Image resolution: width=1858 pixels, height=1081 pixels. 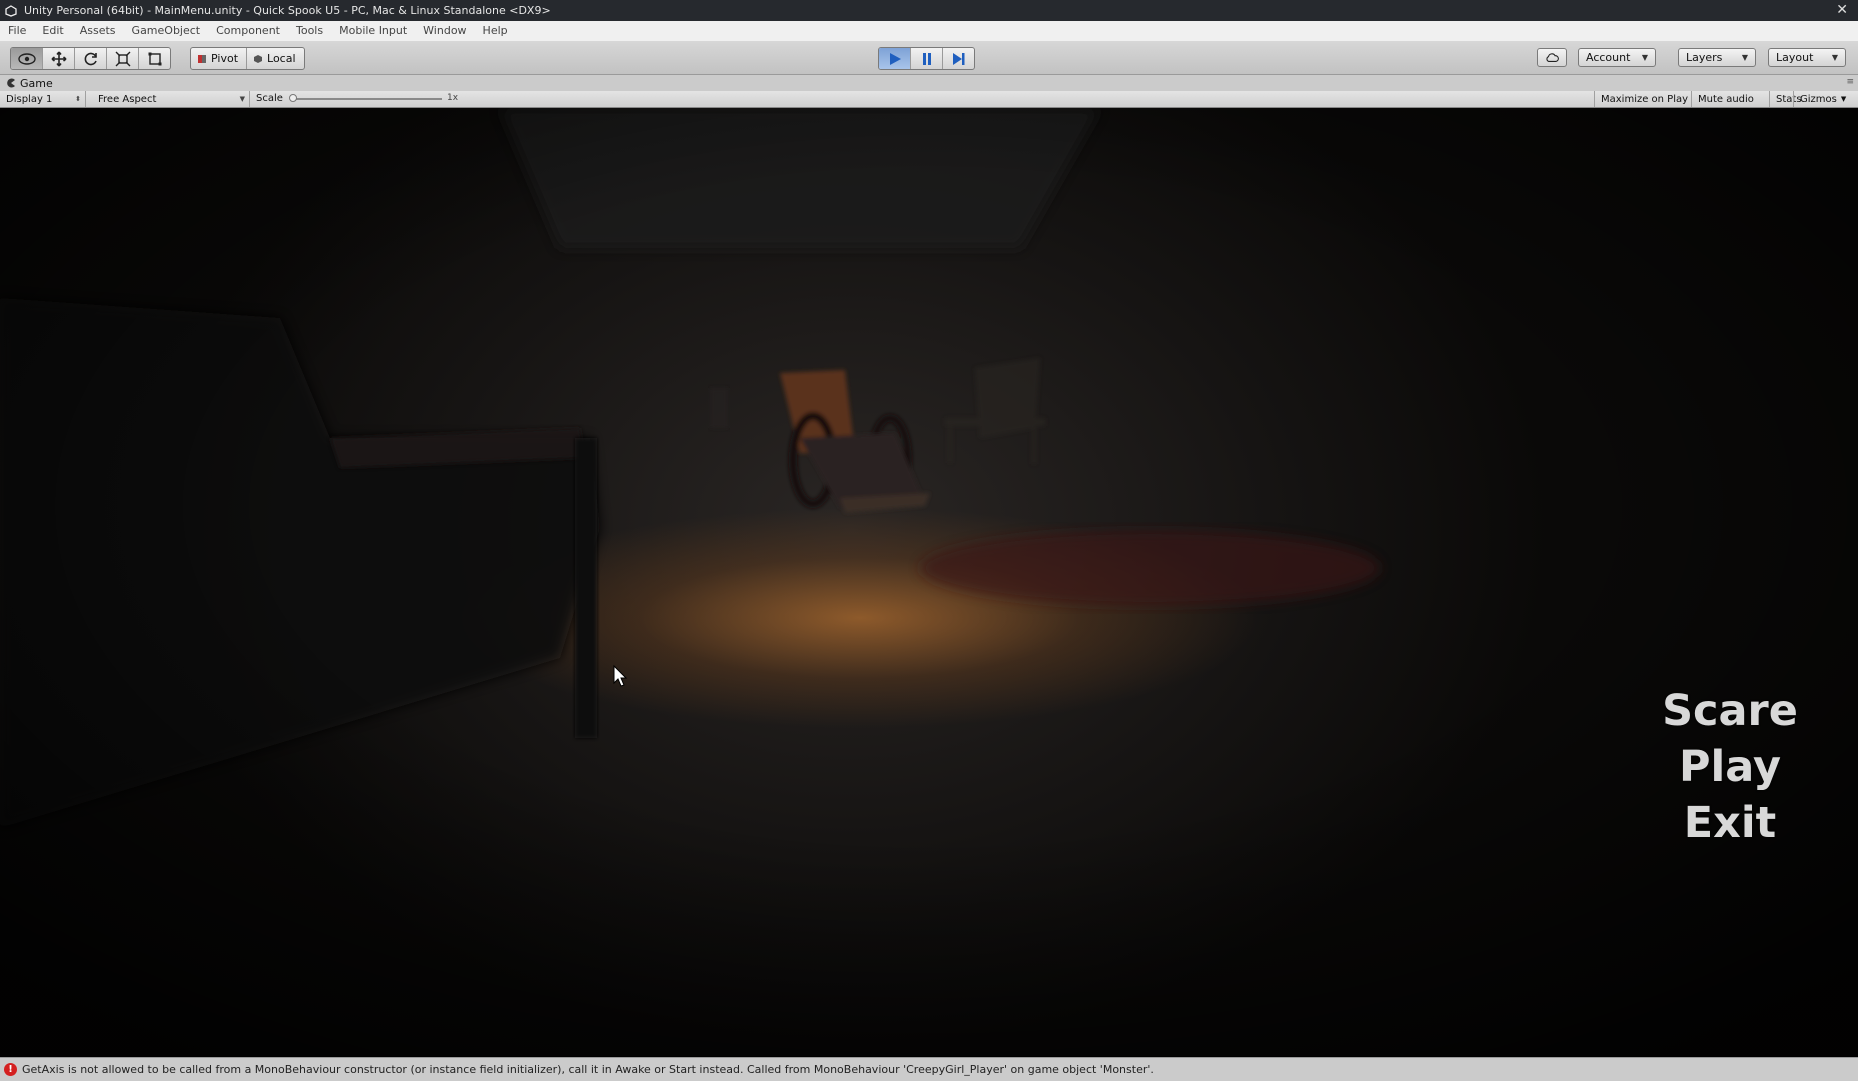 I want to click on local-button: Local, so click(x=275, y=58).